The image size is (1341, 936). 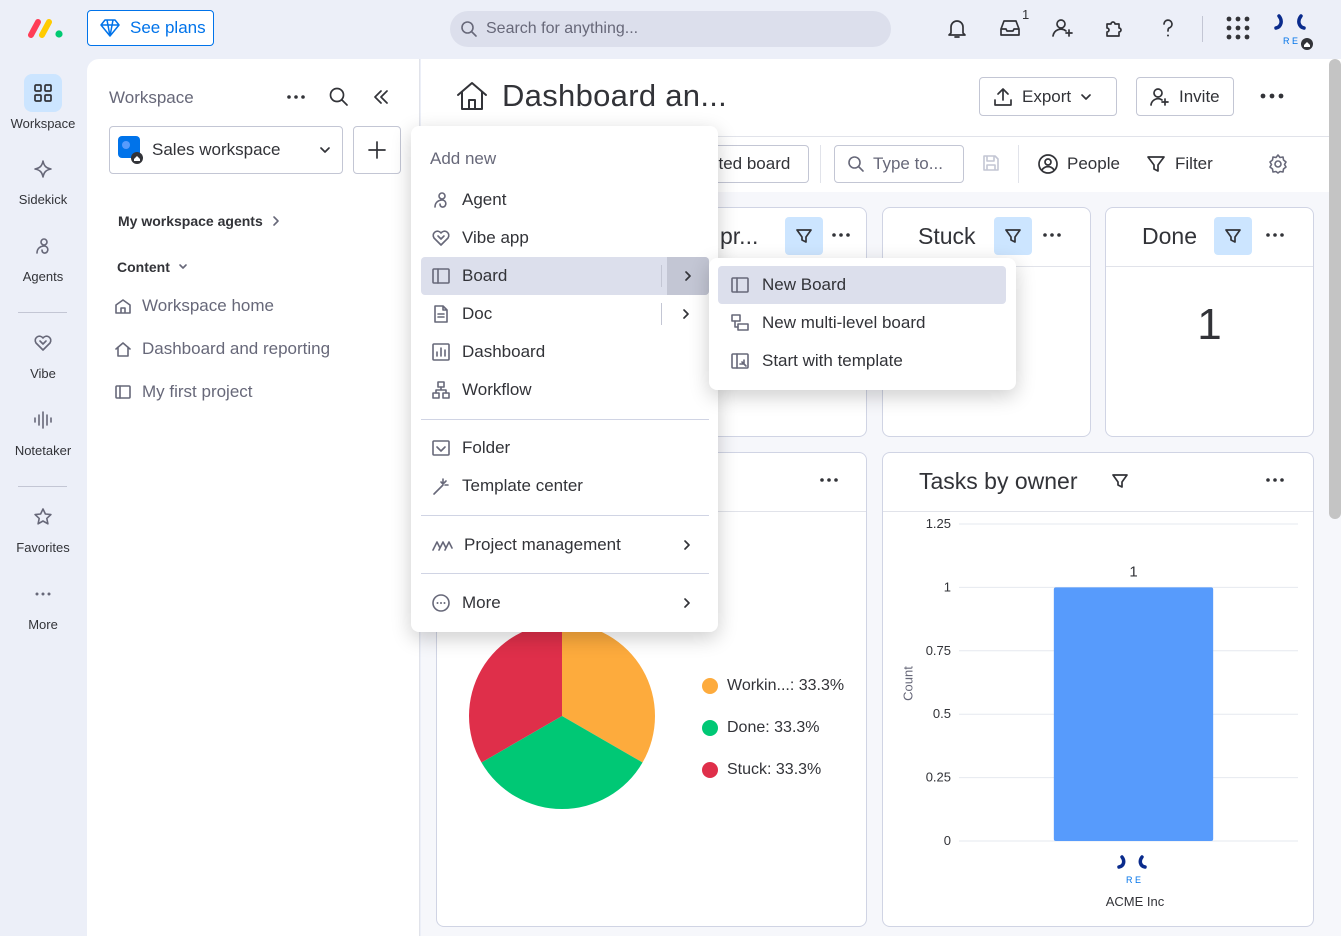 What do you see at coordinates (190, 221) in the screenshot?
I see `section-title: My workspace agents` at bounding box center [190, 221].